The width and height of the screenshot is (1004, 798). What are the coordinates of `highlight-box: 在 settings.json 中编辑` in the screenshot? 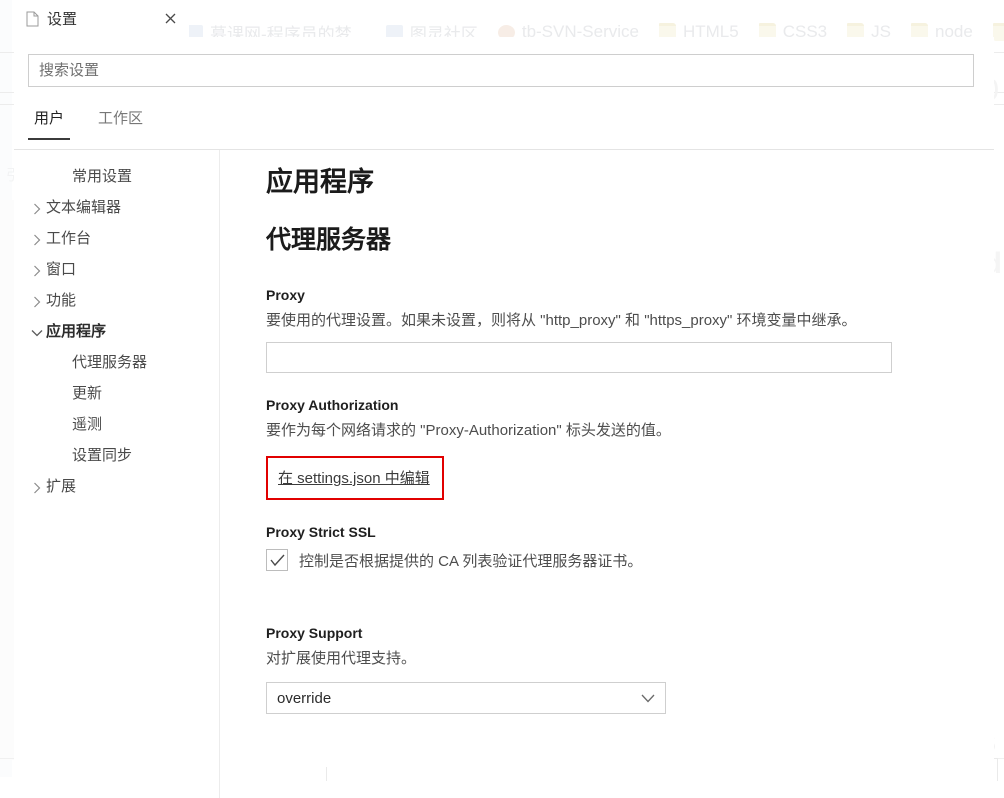 It's located at (355, 478).